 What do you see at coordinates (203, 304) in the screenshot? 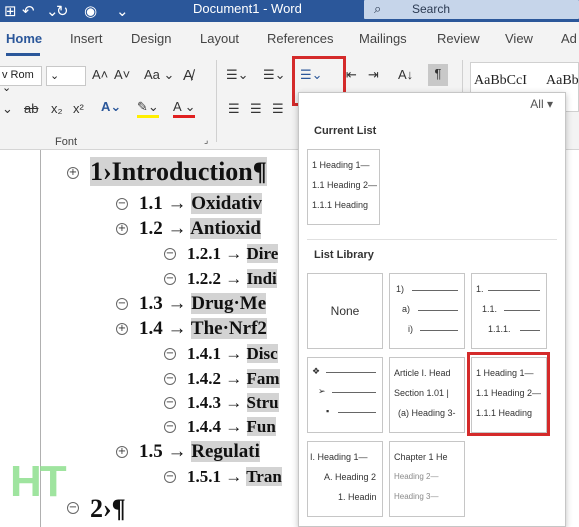
I see `heading-2: 1.3 → Drug·Me` at bounding box center [203, 304].